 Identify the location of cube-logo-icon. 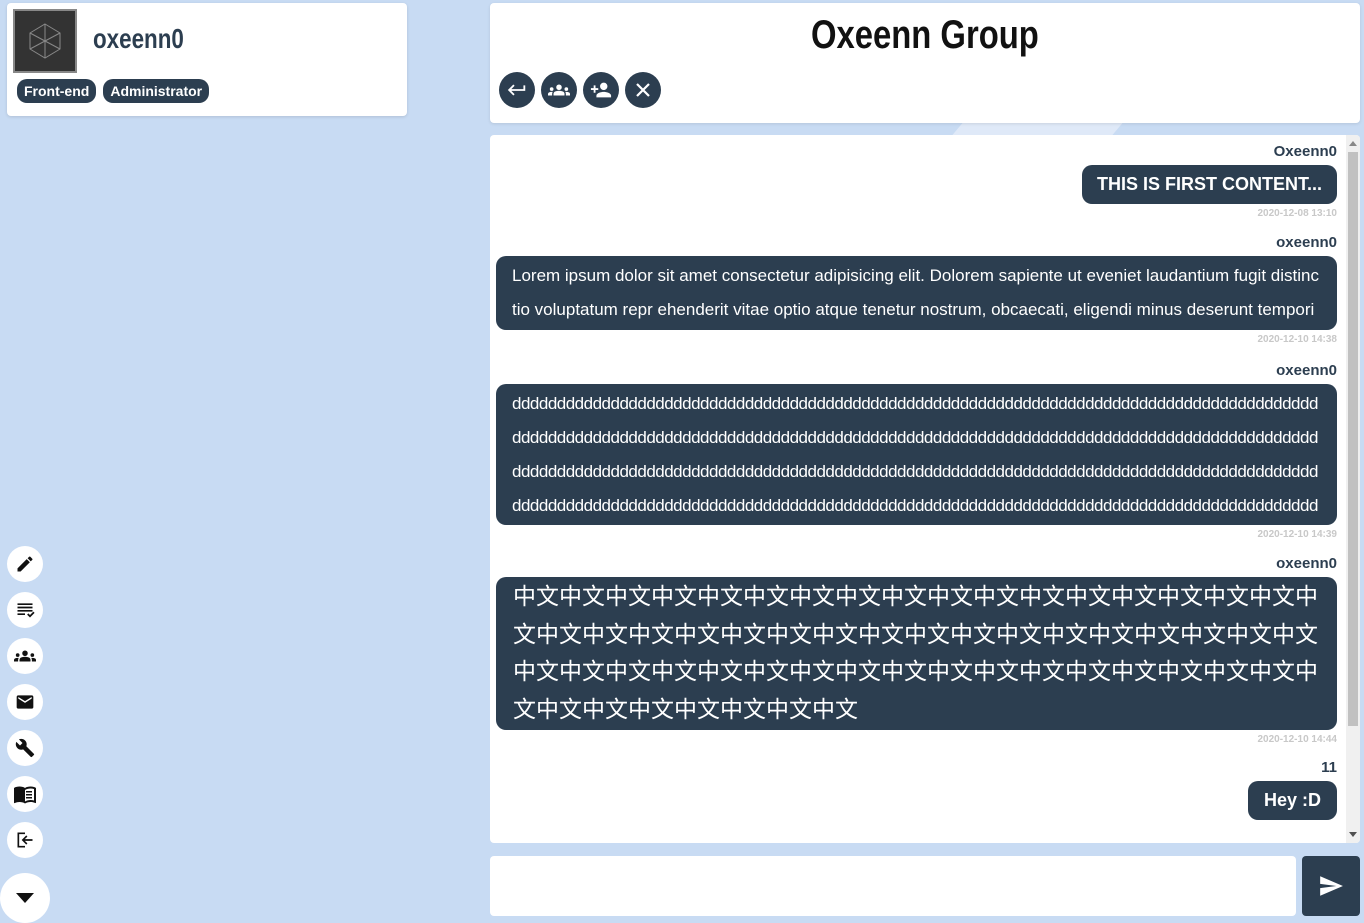
(45, 41).